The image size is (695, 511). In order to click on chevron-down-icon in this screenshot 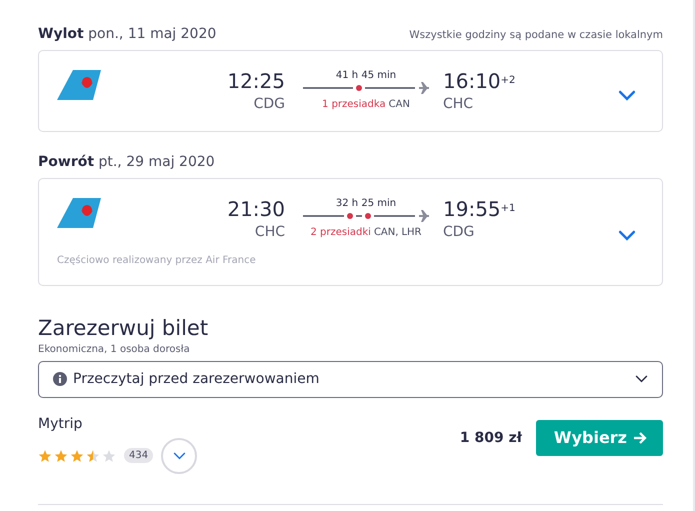, I will do `click(641, 379)`.